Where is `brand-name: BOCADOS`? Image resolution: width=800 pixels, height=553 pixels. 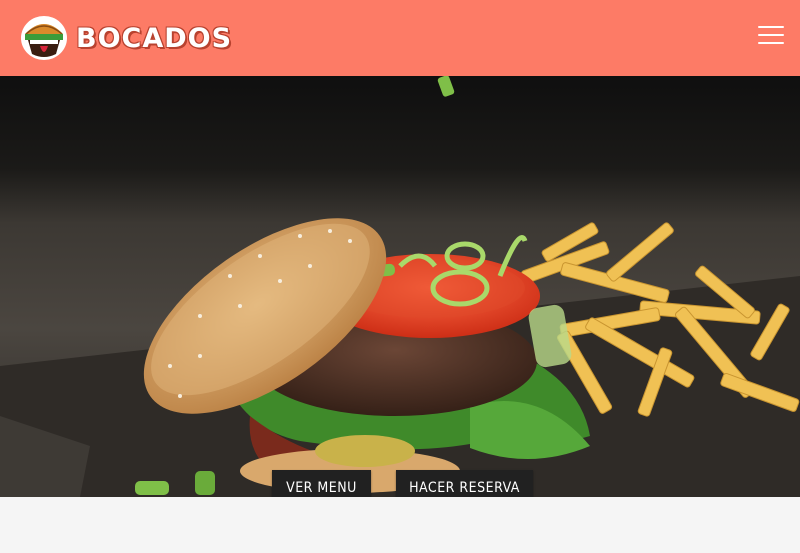
brand-name: BOCADOS is located at coordinates (154, 38).